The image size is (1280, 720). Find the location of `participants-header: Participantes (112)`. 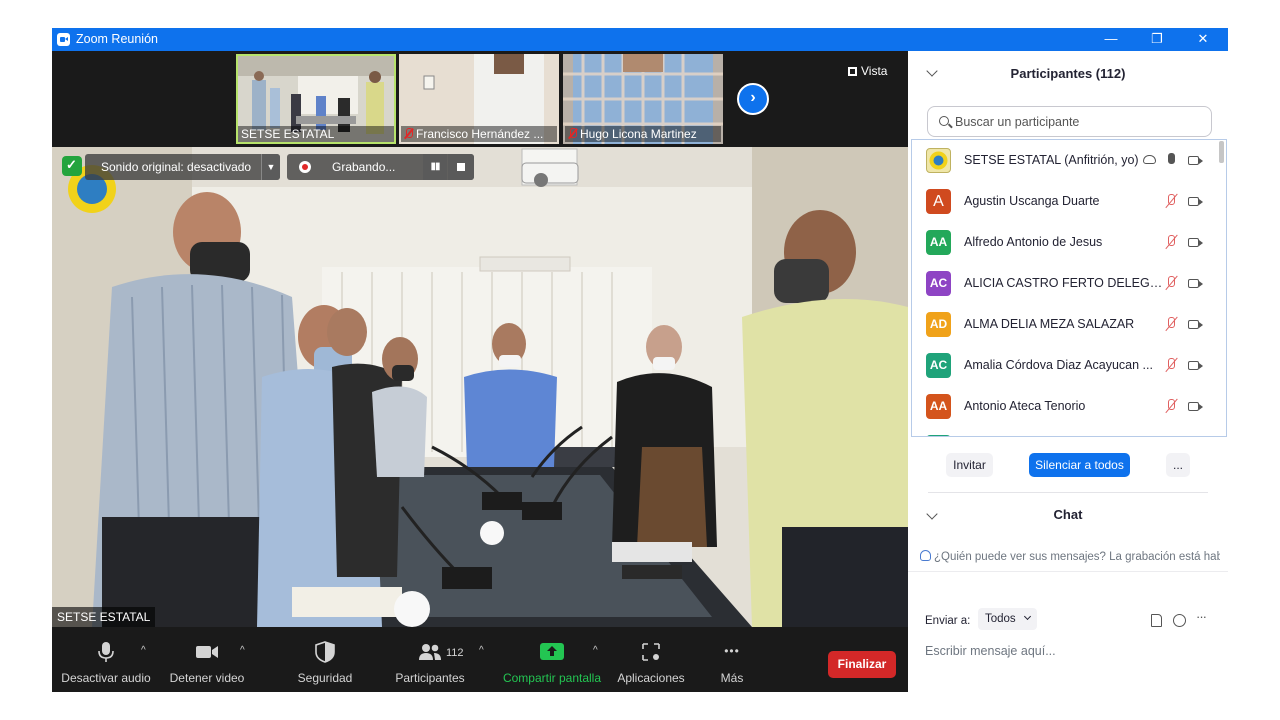

participants-header: Participantes (112) is located at coordinates (1068, 73).